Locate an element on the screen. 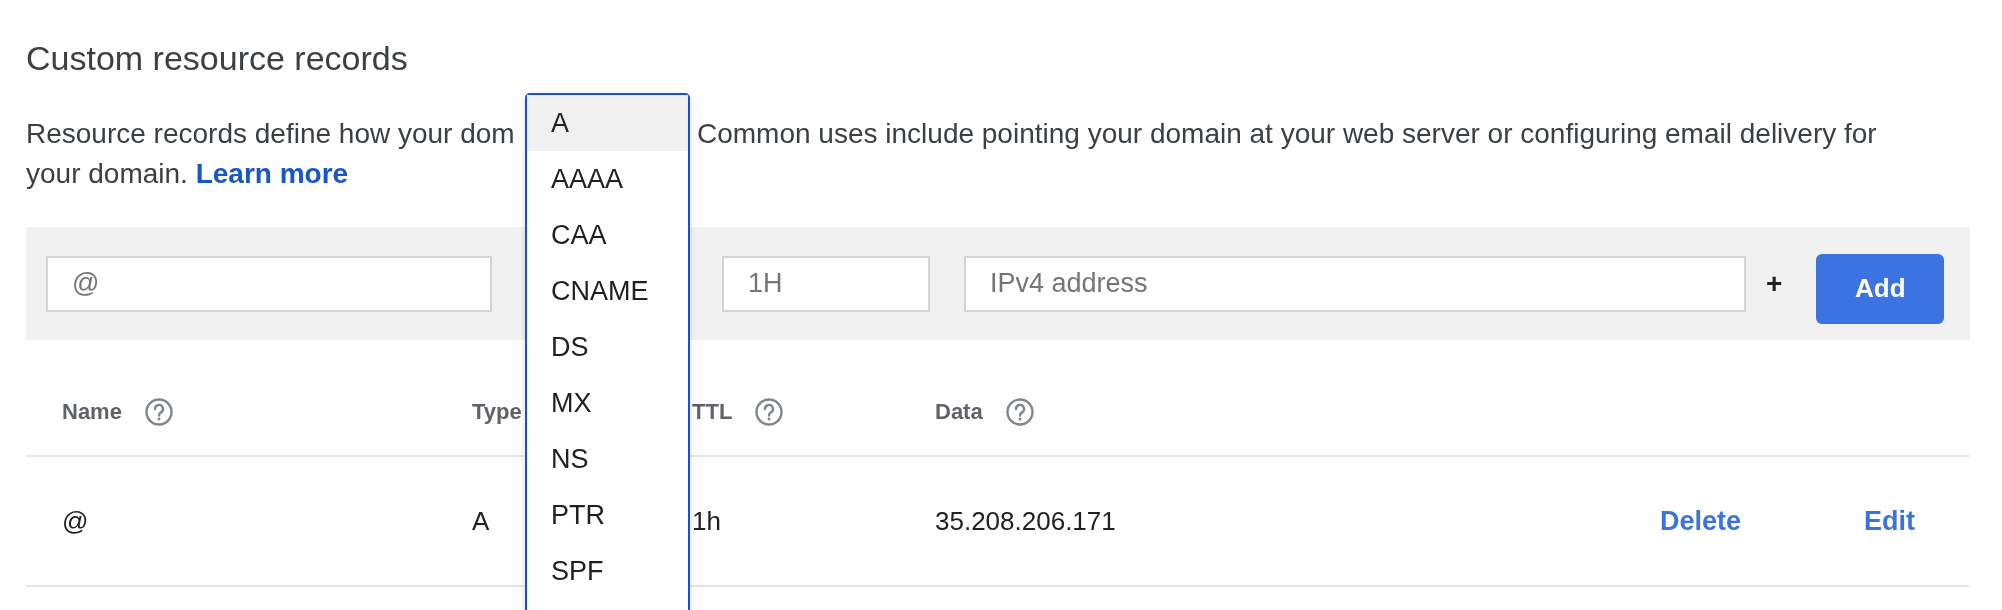 The height and width of the screenshot is (610, 2002). column-header: Name is located at coordinates (92, 411).